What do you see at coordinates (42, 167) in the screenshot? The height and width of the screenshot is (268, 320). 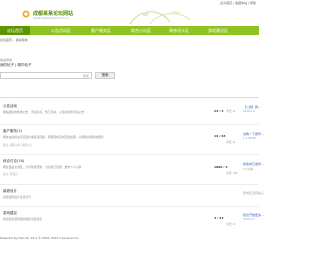 I see `forum-desc: 网友自由交流区，分享装修经验、讨论热门话题、发布个人心得` at bounding box center [42, 167].